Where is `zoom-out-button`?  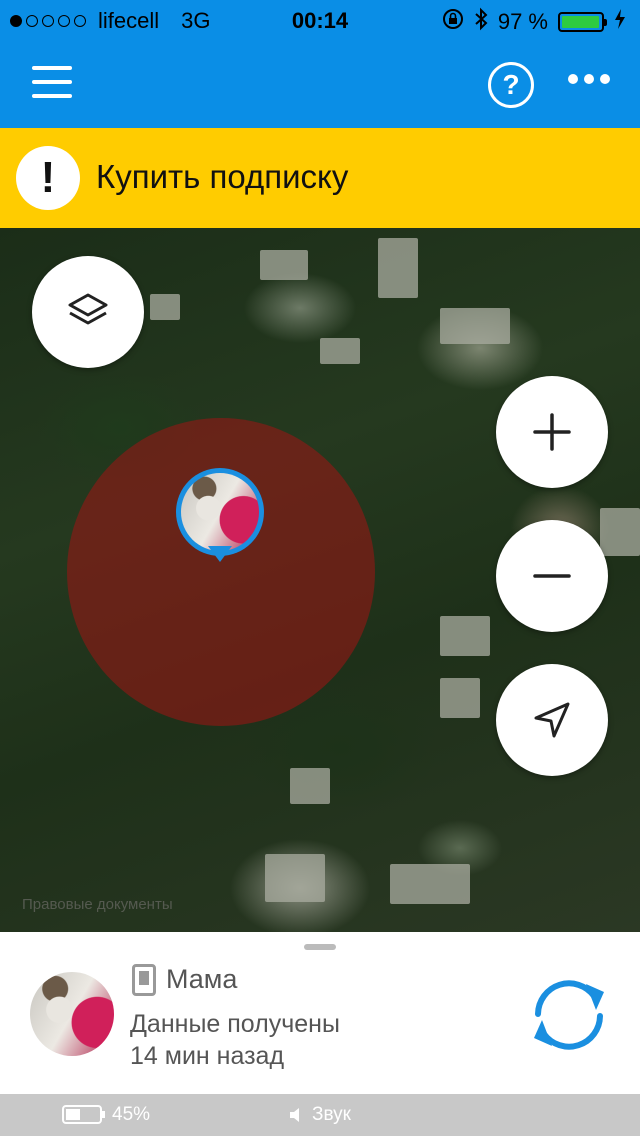 zoom-out-button is located at coordinates (552, 576).